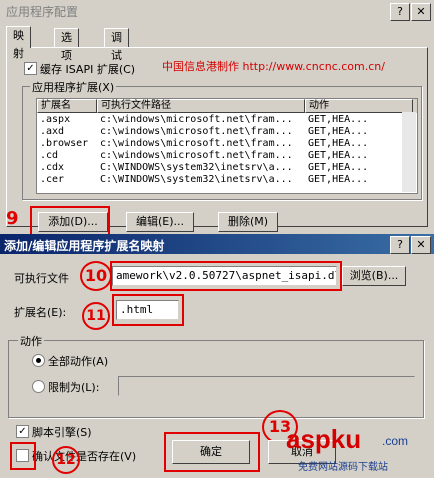 The width and height of the screenshot is (434, 478). I want to click on cell-extension: .cdx, so click(52, 167).